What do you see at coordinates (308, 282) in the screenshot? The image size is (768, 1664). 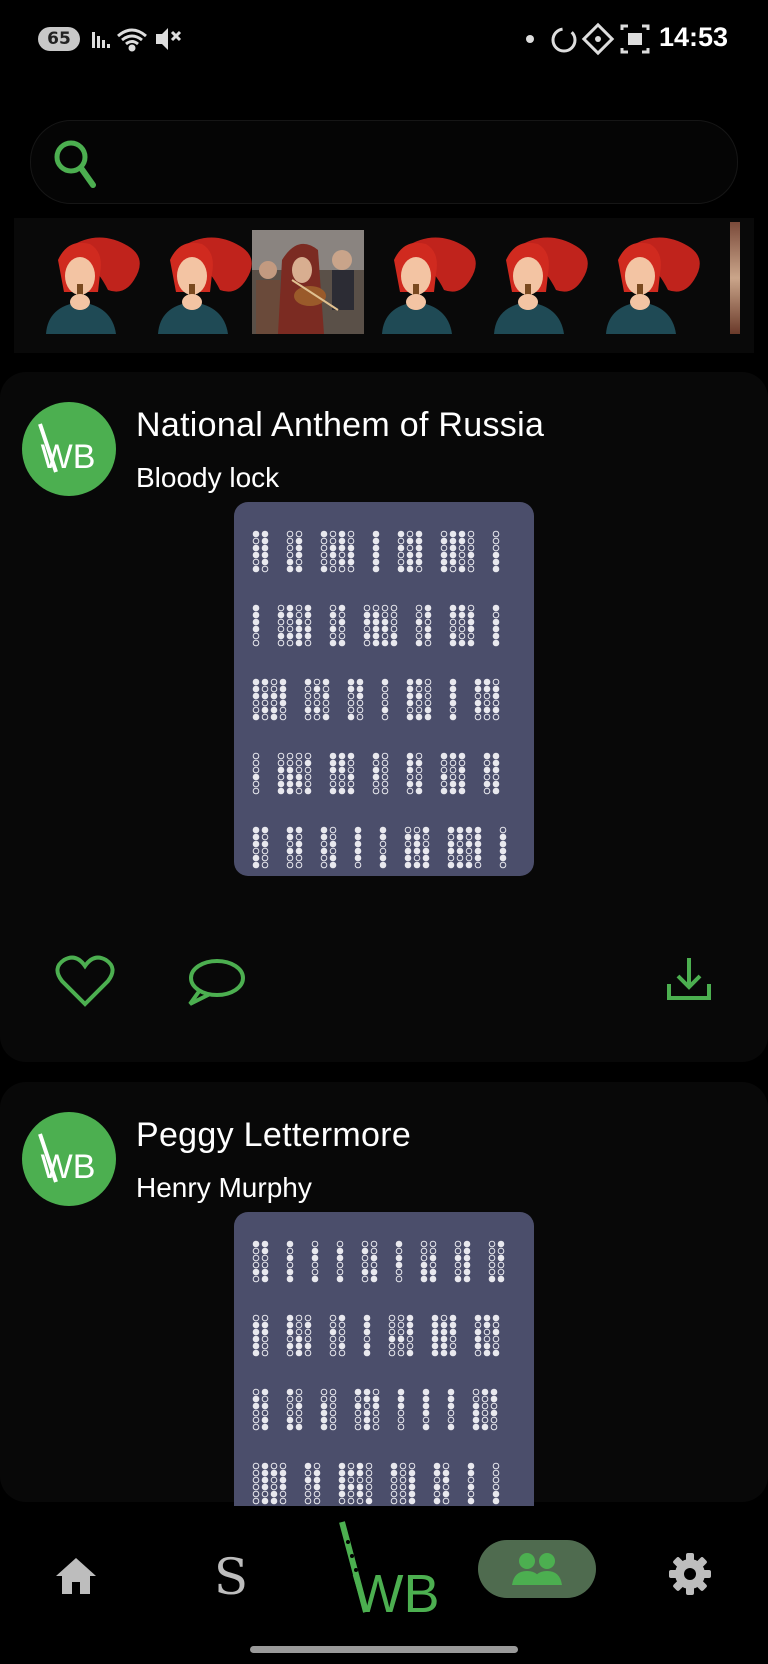 I see `violin-player-photo` at bounding box center [308, 282].